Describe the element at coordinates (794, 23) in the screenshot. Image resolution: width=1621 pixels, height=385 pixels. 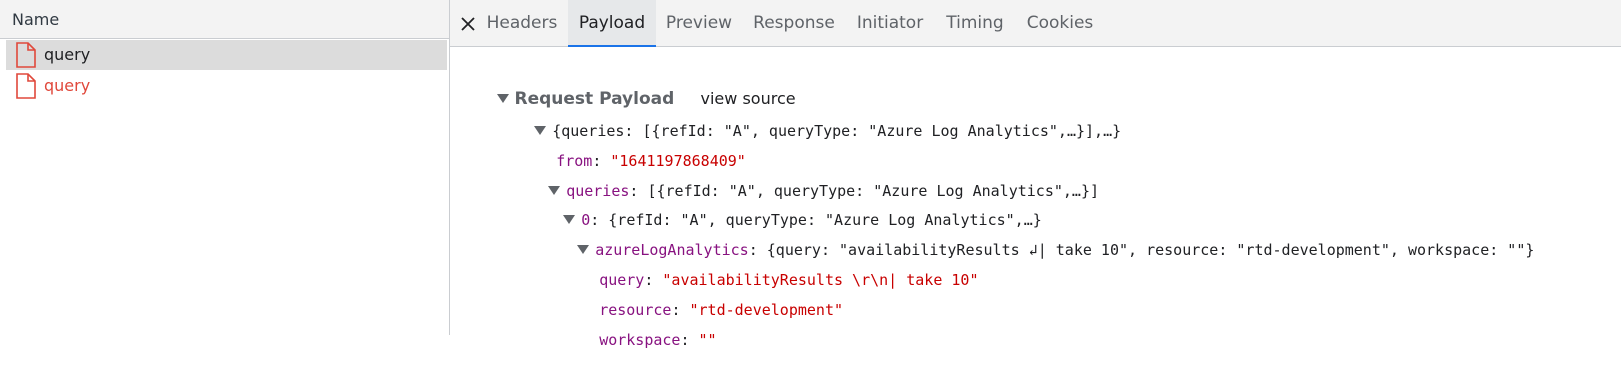
I see `tab-response: Response` at that location.